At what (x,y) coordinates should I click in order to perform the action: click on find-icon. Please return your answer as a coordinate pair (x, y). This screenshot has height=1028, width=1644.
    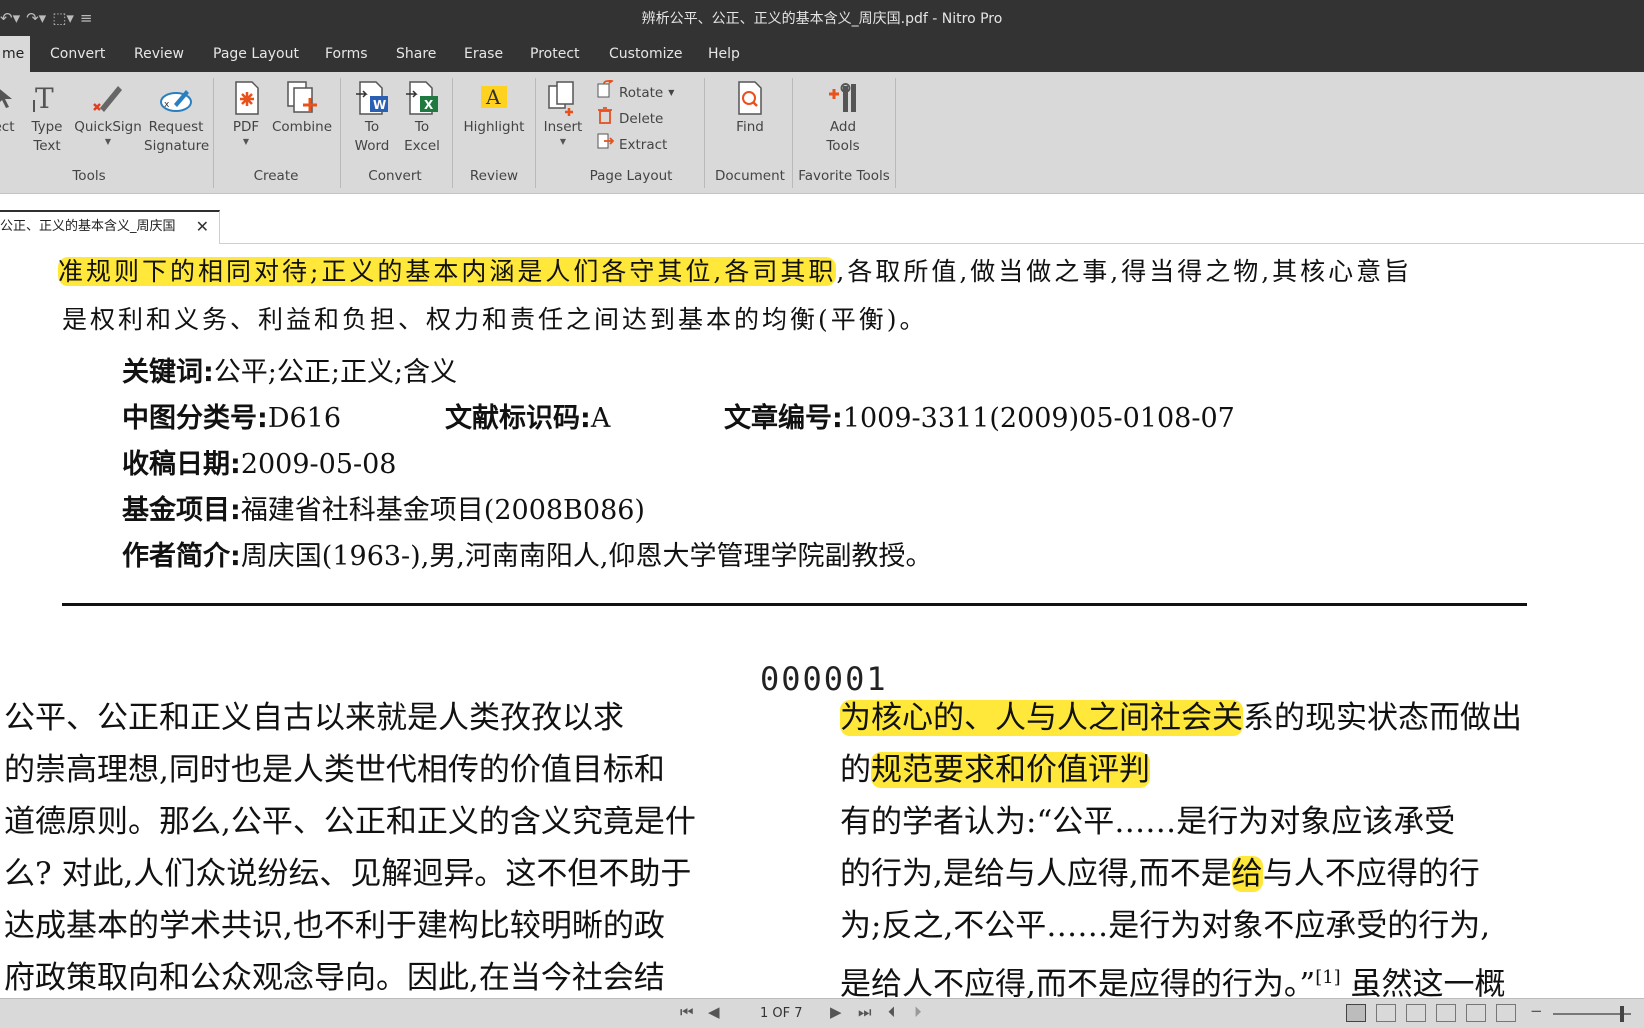
    Looking at the image, I should click on (750, 98).